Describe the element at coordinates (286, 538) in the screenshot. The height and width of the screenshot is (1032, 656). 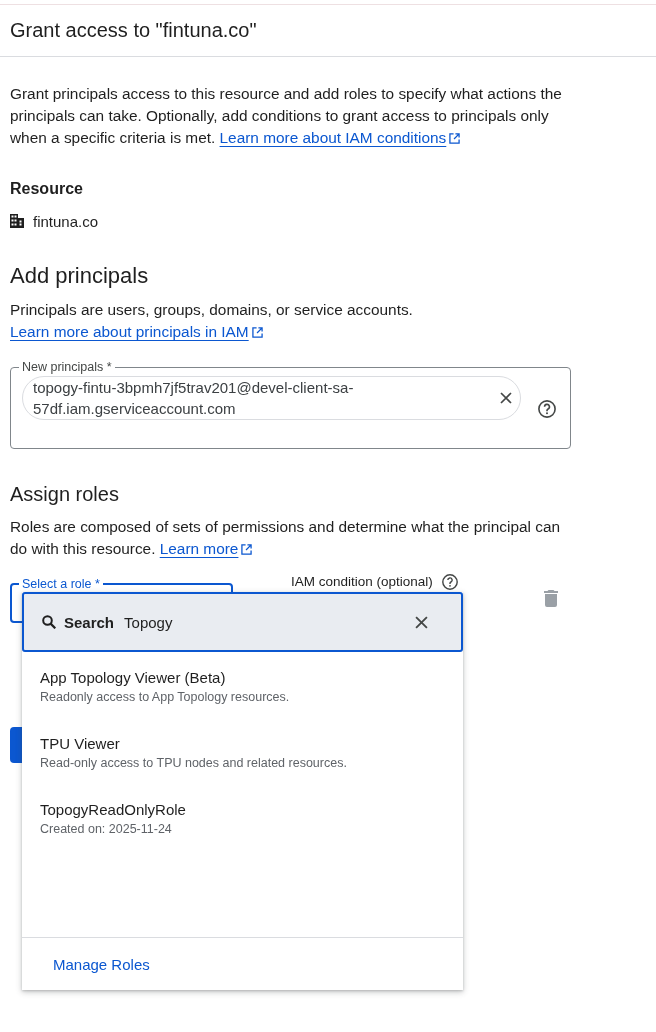
I see `section-description: Roles are composed of sets of permissions and determine what the principal can do with this resource. Learn more` at that location.